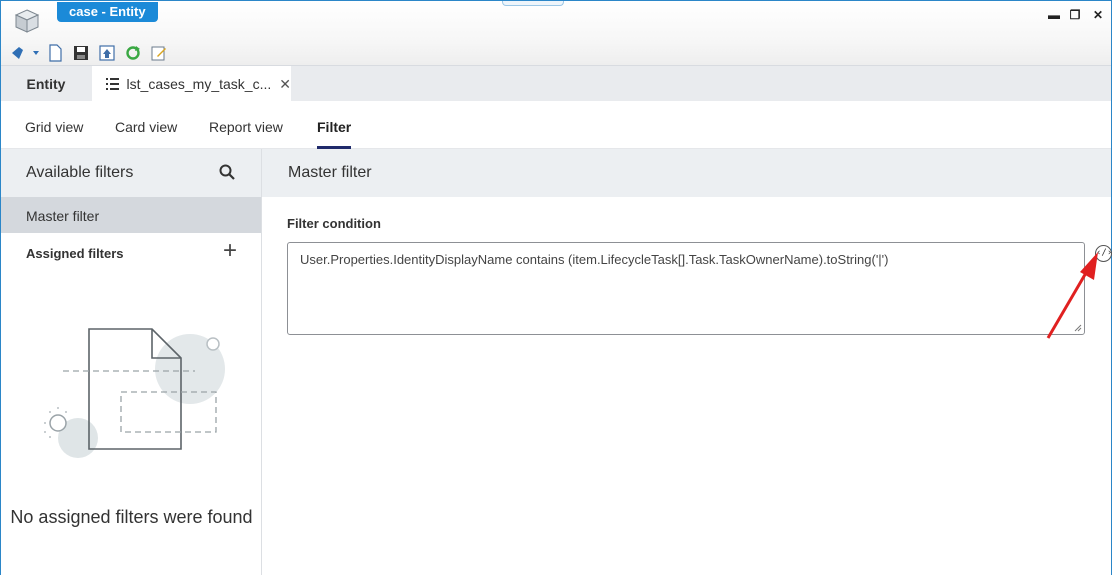  I want to click on new-document-button, so click(55, 53).